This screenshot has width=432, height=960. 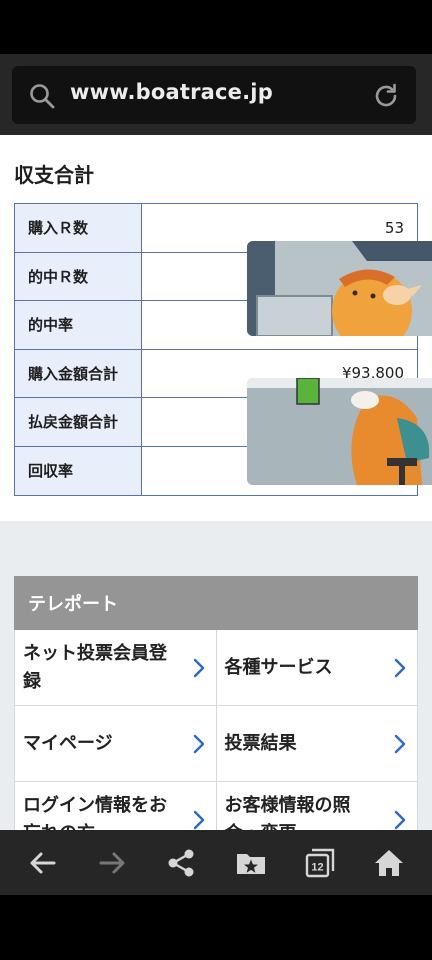 I want to click on bookmark-folder-icon, so click(x=250, y=863).